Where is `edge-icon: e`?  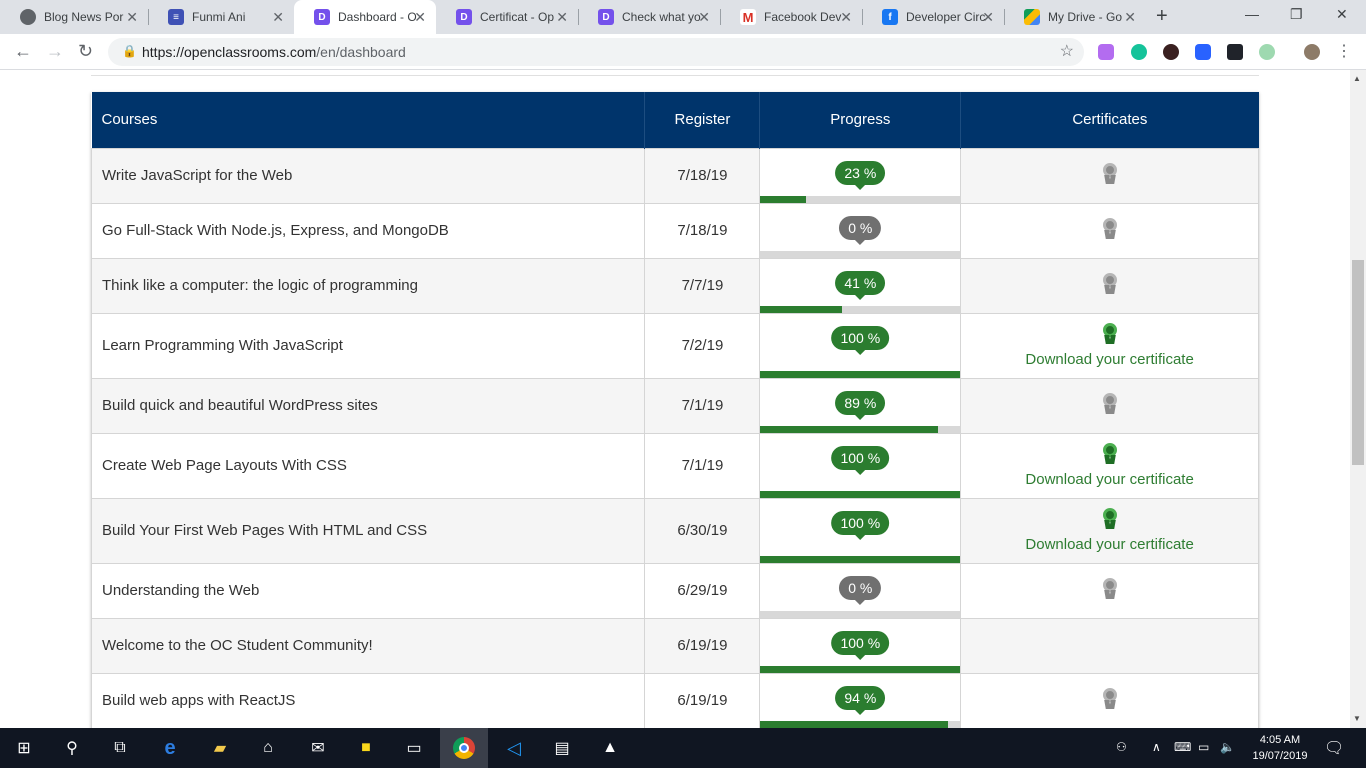 edge-icon: e is located at coordinates (170, 748).